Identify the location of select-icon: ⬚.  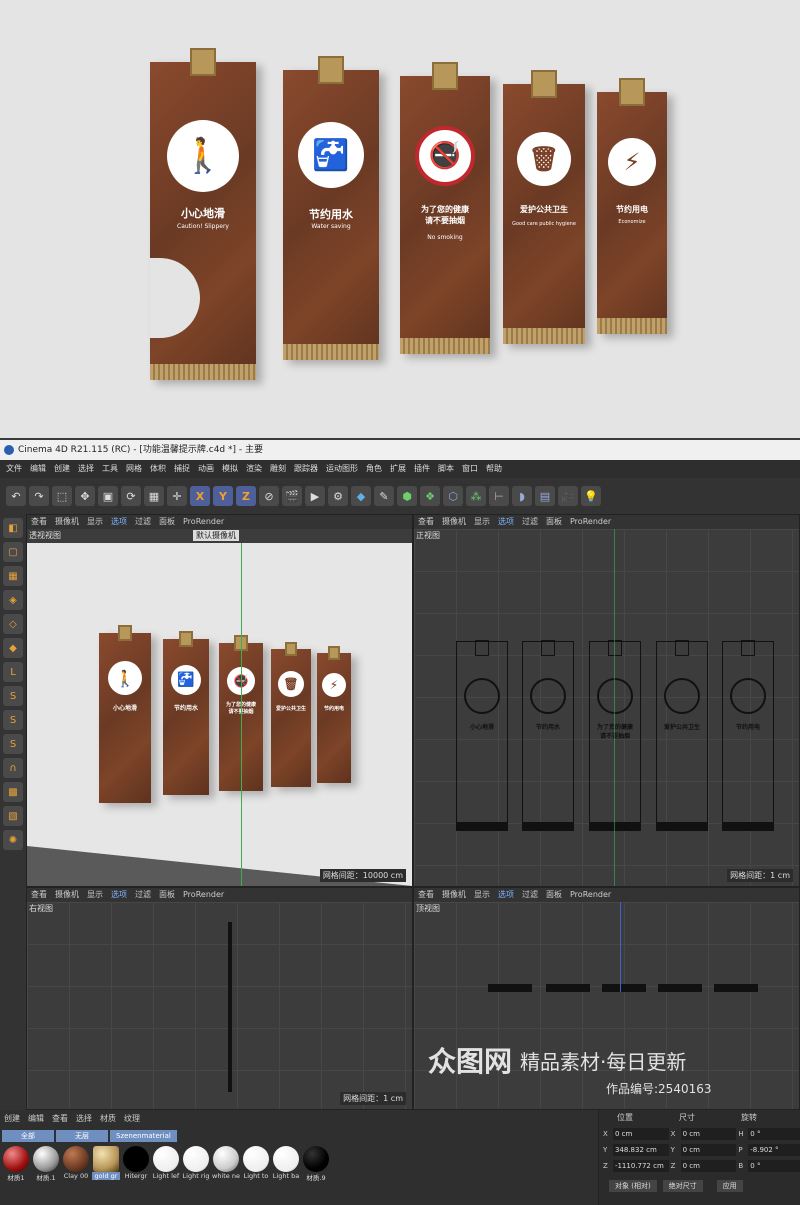
(62, 496).